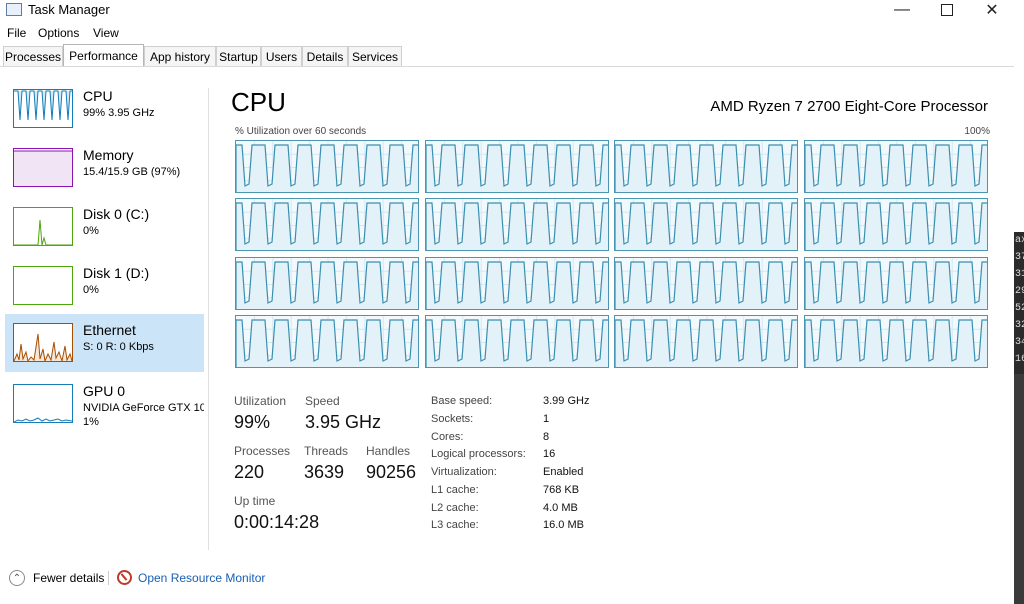 The width and height of the screenshot is (1024, 604). What do you see at coordinates (91, 231) in the screenshot?
I see `sidebar-item-detail: 0%` at bounding box center [91, 231].